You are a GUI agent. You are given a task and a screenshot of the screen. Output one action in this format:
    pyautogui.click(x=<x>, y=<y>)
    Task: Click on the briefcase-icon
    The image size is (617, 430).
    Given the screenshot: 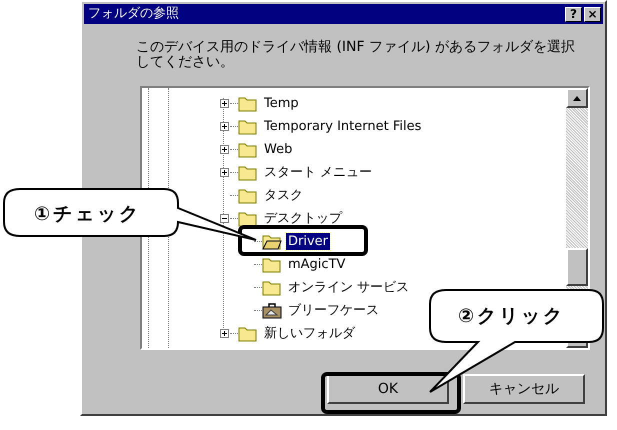 What is the action you would take?
    pyautogui.click(x=272, y=310)
    